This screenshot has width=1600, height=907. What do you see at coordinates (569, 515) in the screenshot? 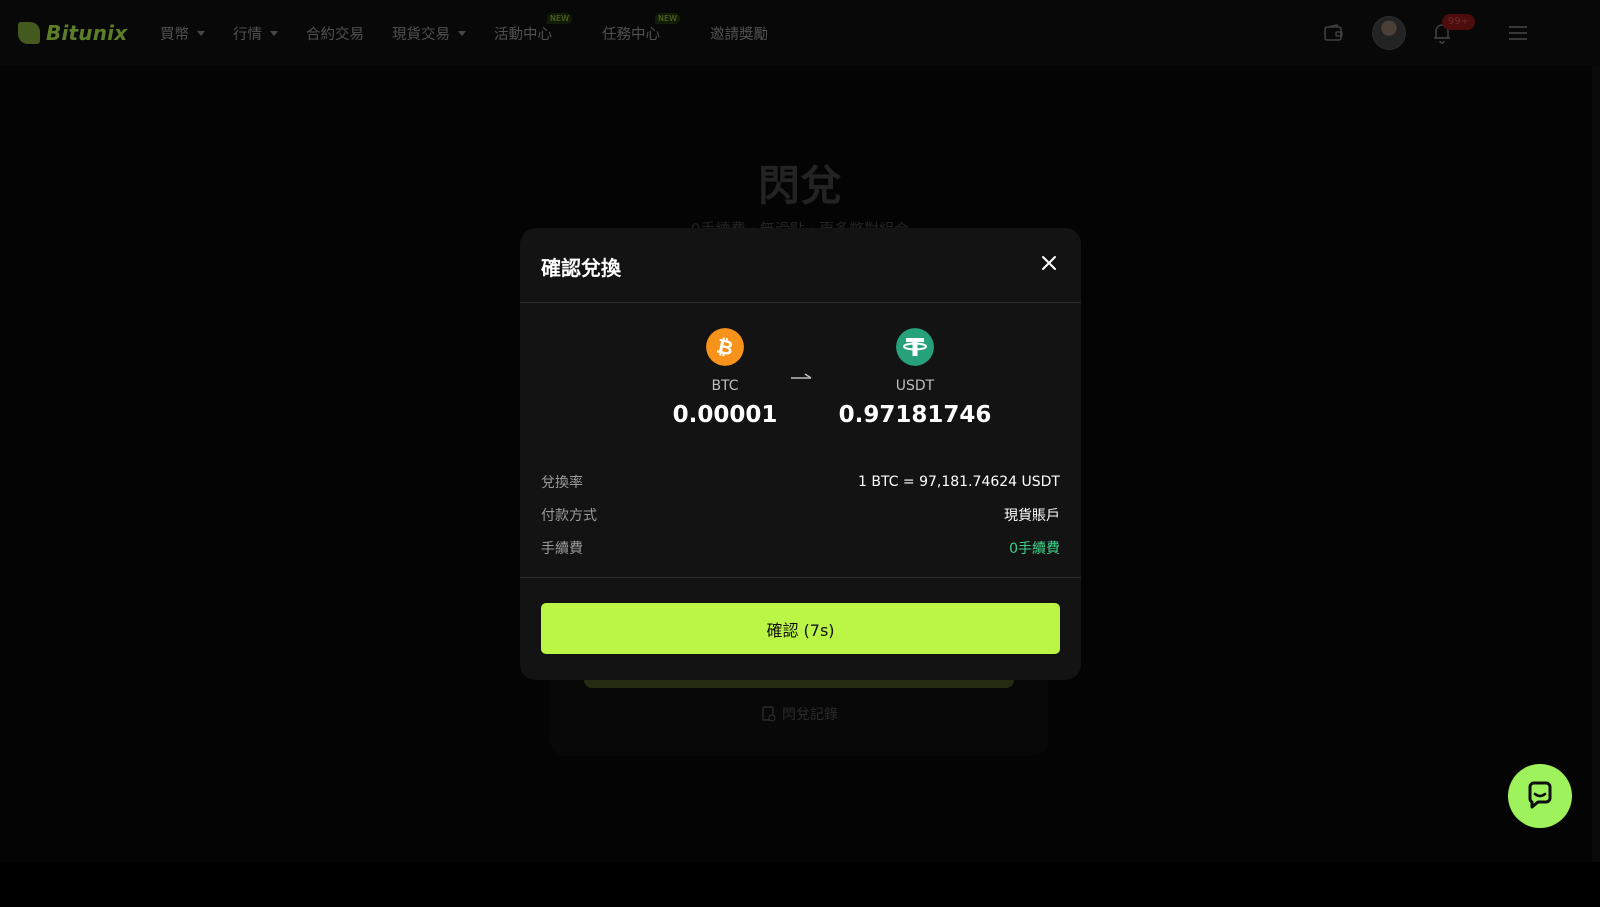
I see `detail-label: 付款方式` at bounding box center [569, 515].